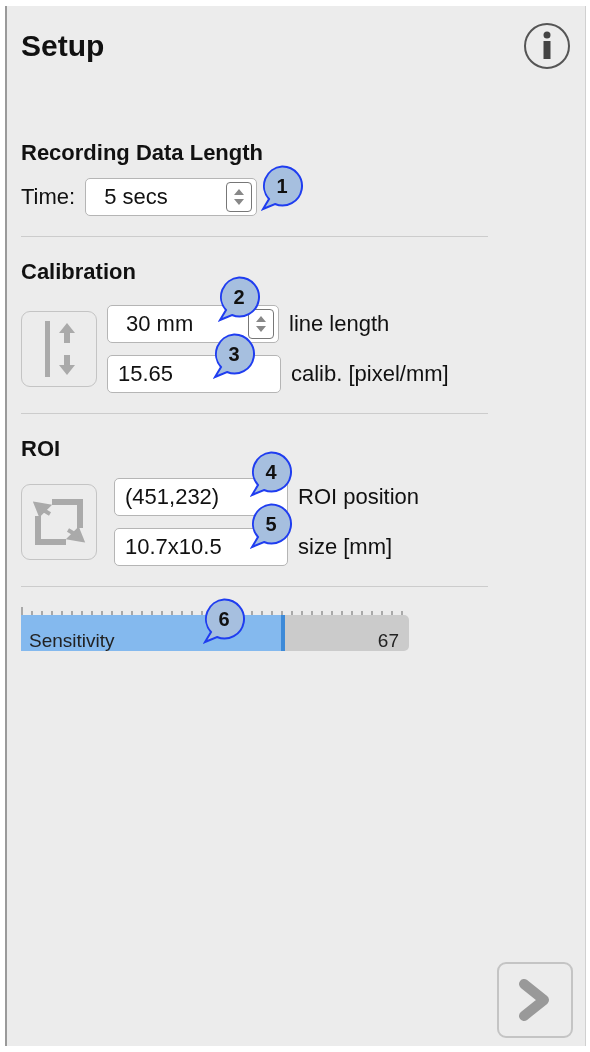  What do you see at coordinates (142, 153) in the screenshot?
I see `section-heading: Recording Data Length` at bounding box center [142, 153].